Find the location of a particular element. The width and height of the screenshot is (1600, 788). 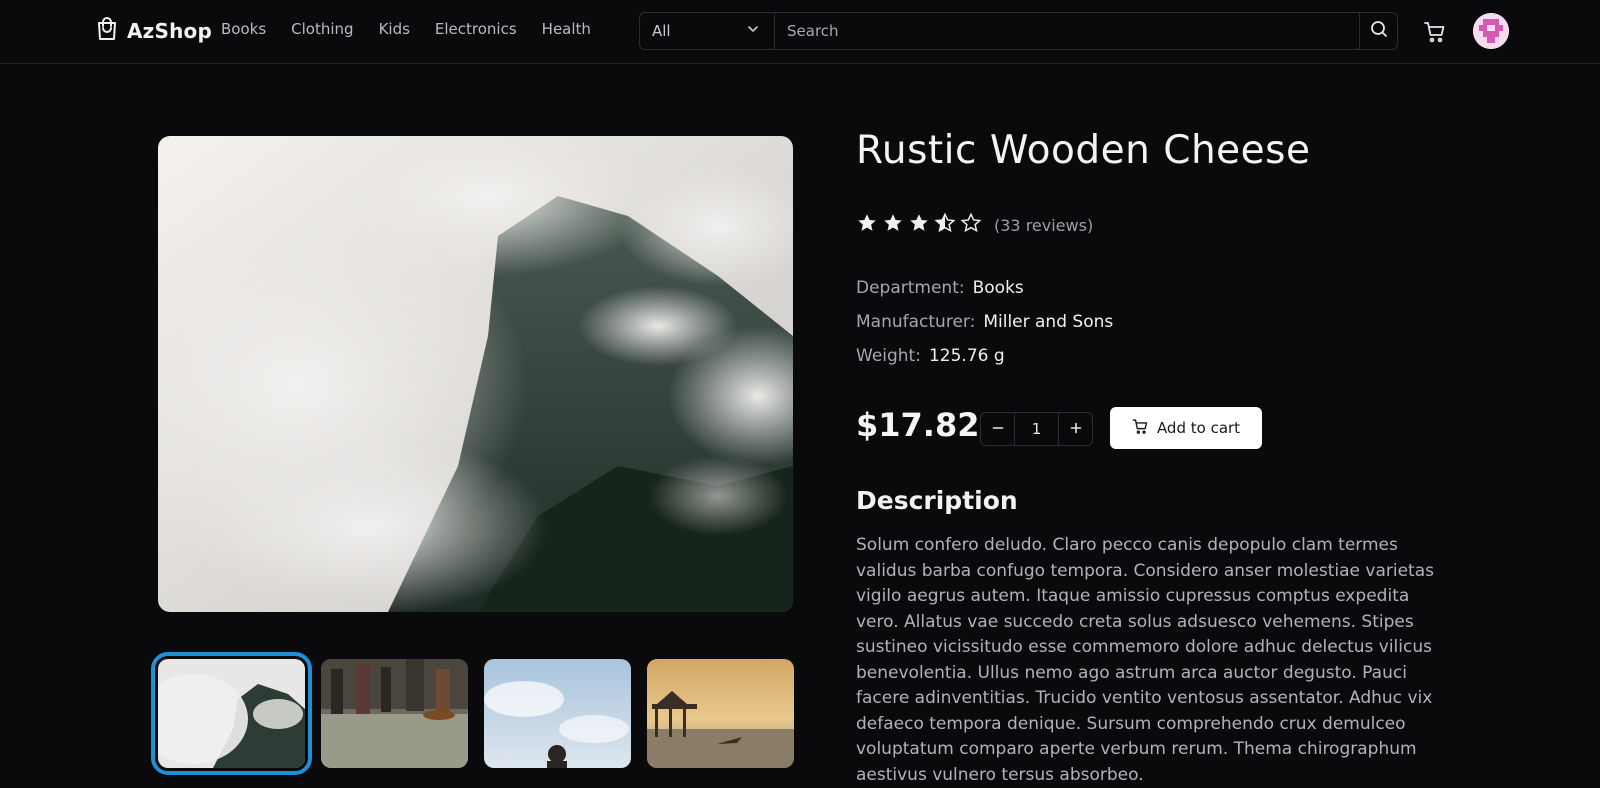

attribute-weight: Weight: 125.76 g is located at coordinates (930, 356).